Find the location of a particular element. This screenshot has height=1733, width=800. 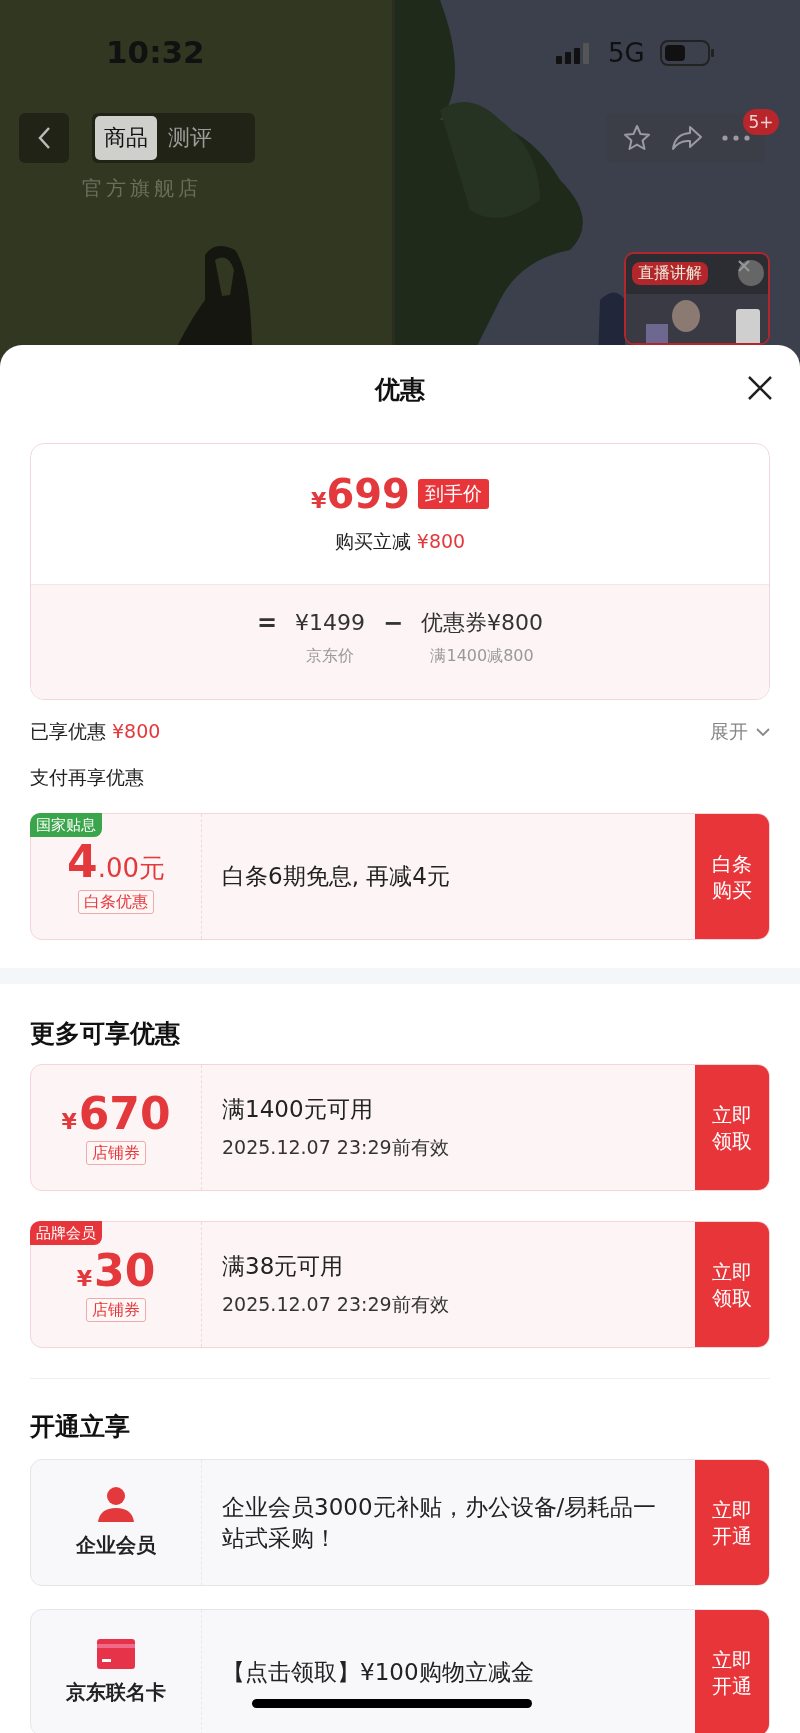

instant-discount: 购买立减 ¥800 is located at coordinates (400, 541).